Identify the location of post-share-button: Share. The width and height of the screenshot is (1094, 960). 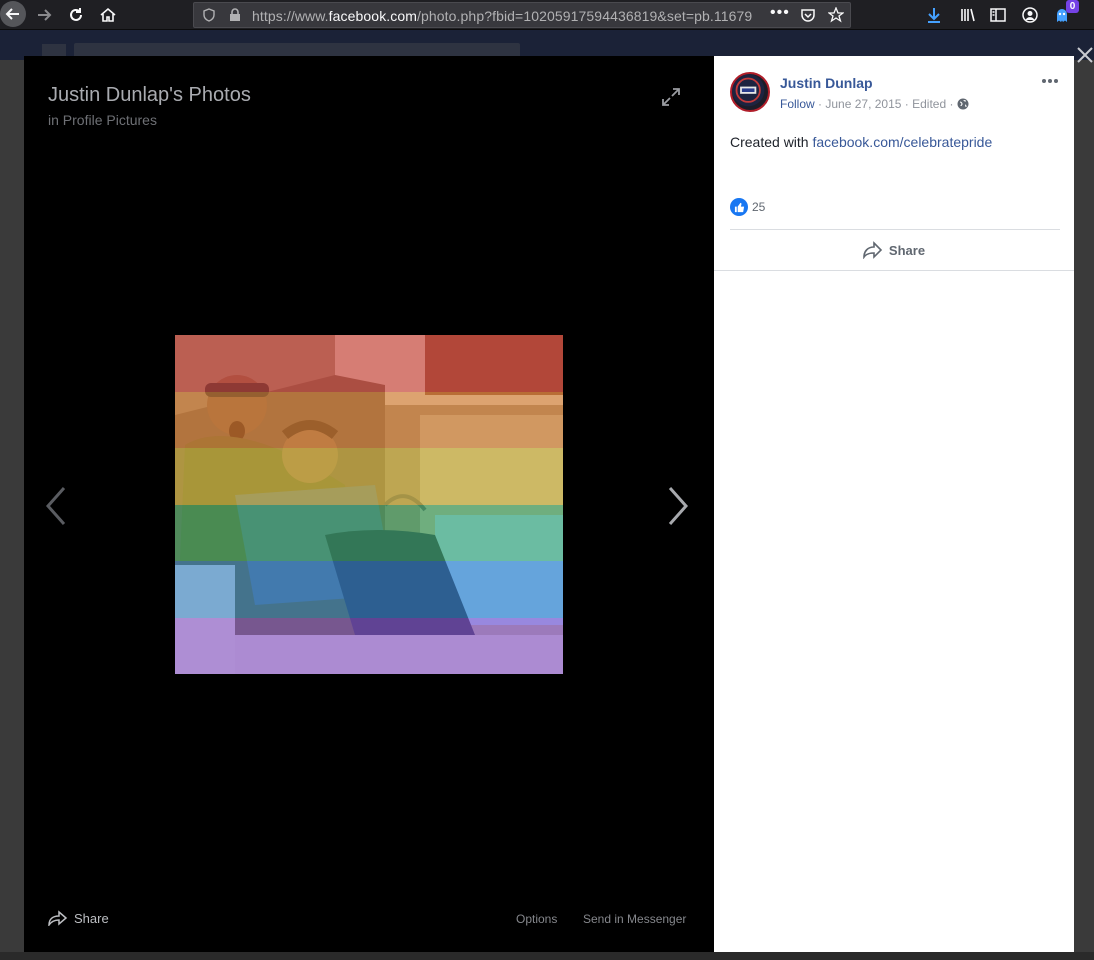
(894, 250).